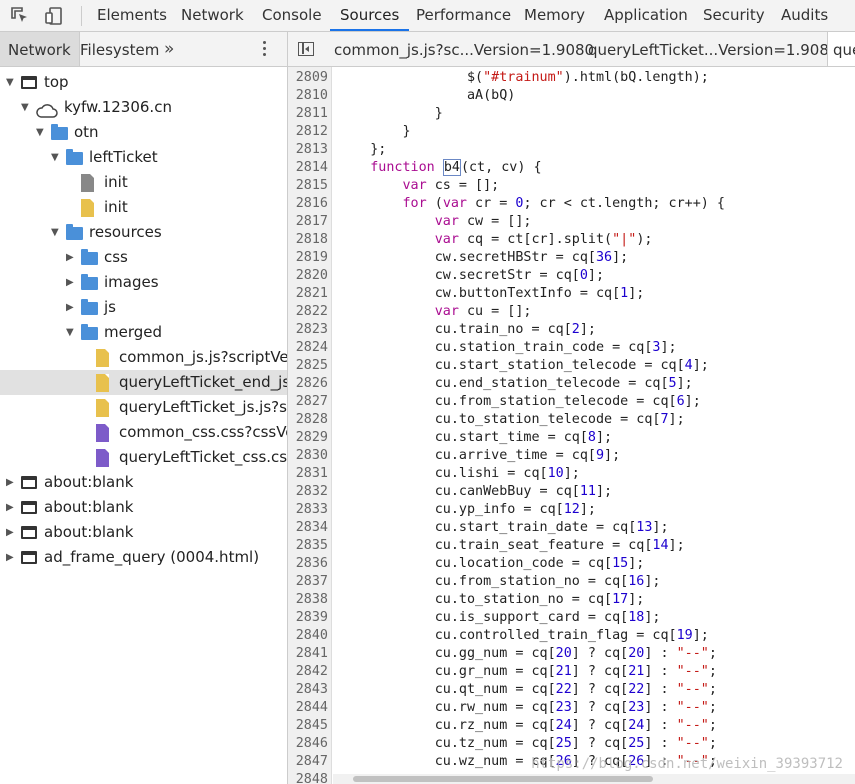 This screenshot has height=784, width=855. Describe the element at coordinates (308, 726) in the screenshot. I see `line-number: 2845` at that location.